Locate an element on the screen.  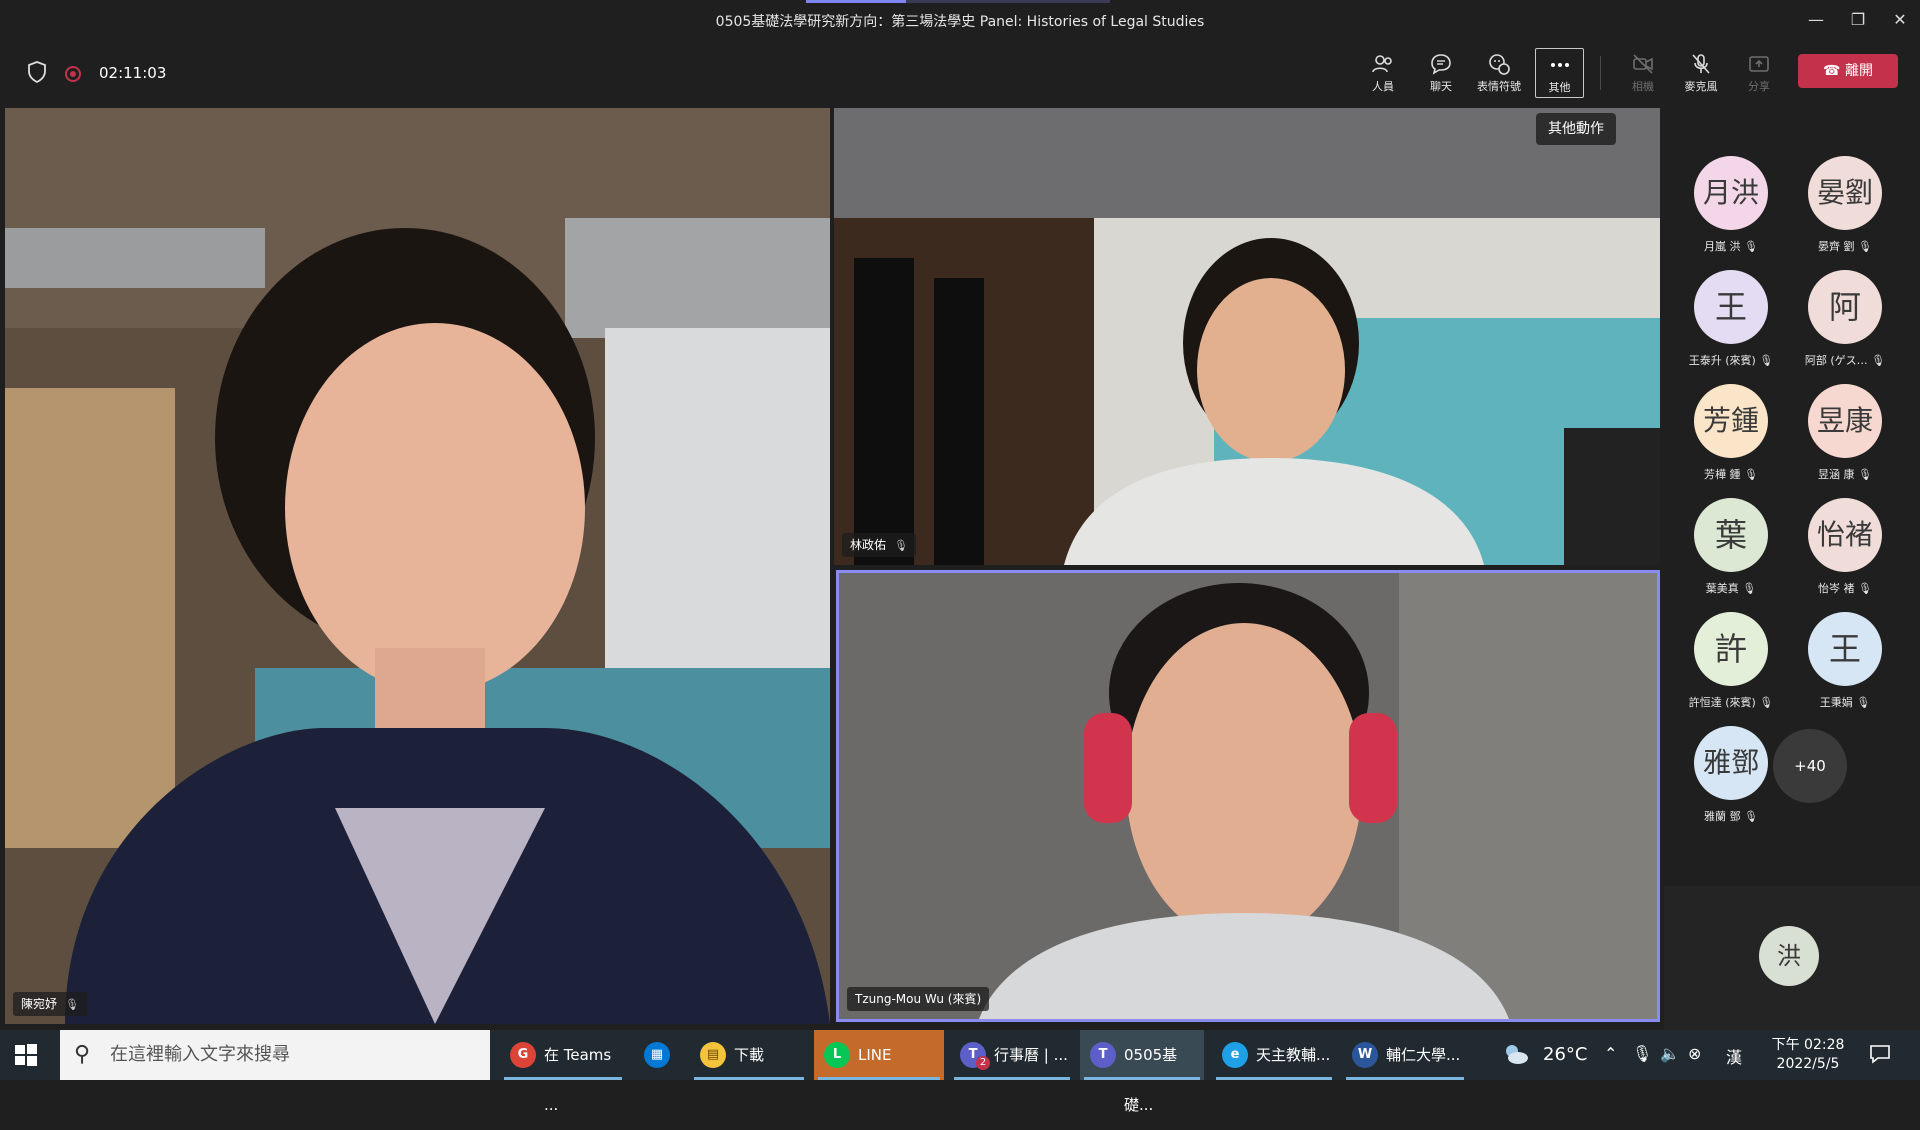
taskbar-app-label: 下載 is located at coordinates (749, 1055).